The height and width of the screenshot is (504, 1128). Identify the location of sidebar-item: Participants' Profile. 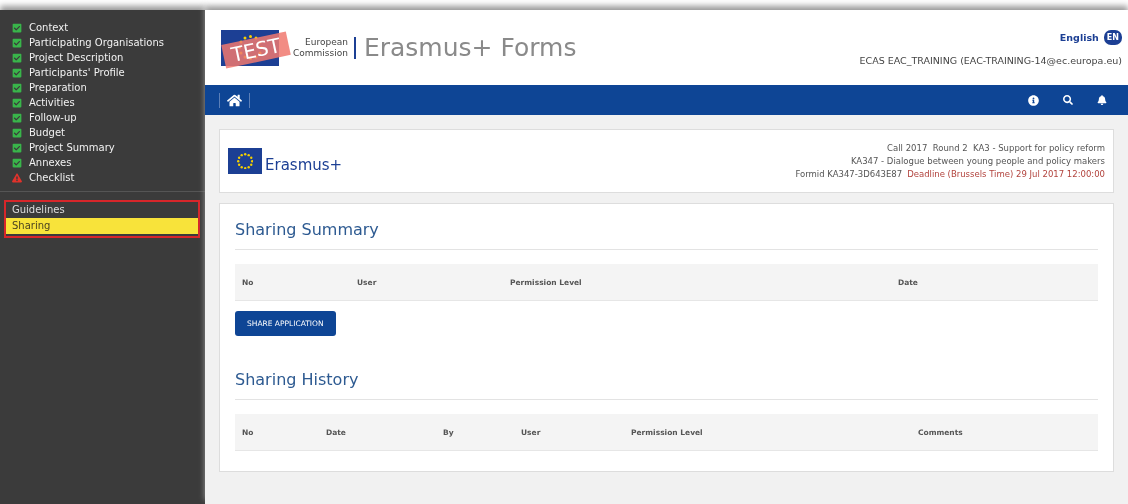
(77, 72).